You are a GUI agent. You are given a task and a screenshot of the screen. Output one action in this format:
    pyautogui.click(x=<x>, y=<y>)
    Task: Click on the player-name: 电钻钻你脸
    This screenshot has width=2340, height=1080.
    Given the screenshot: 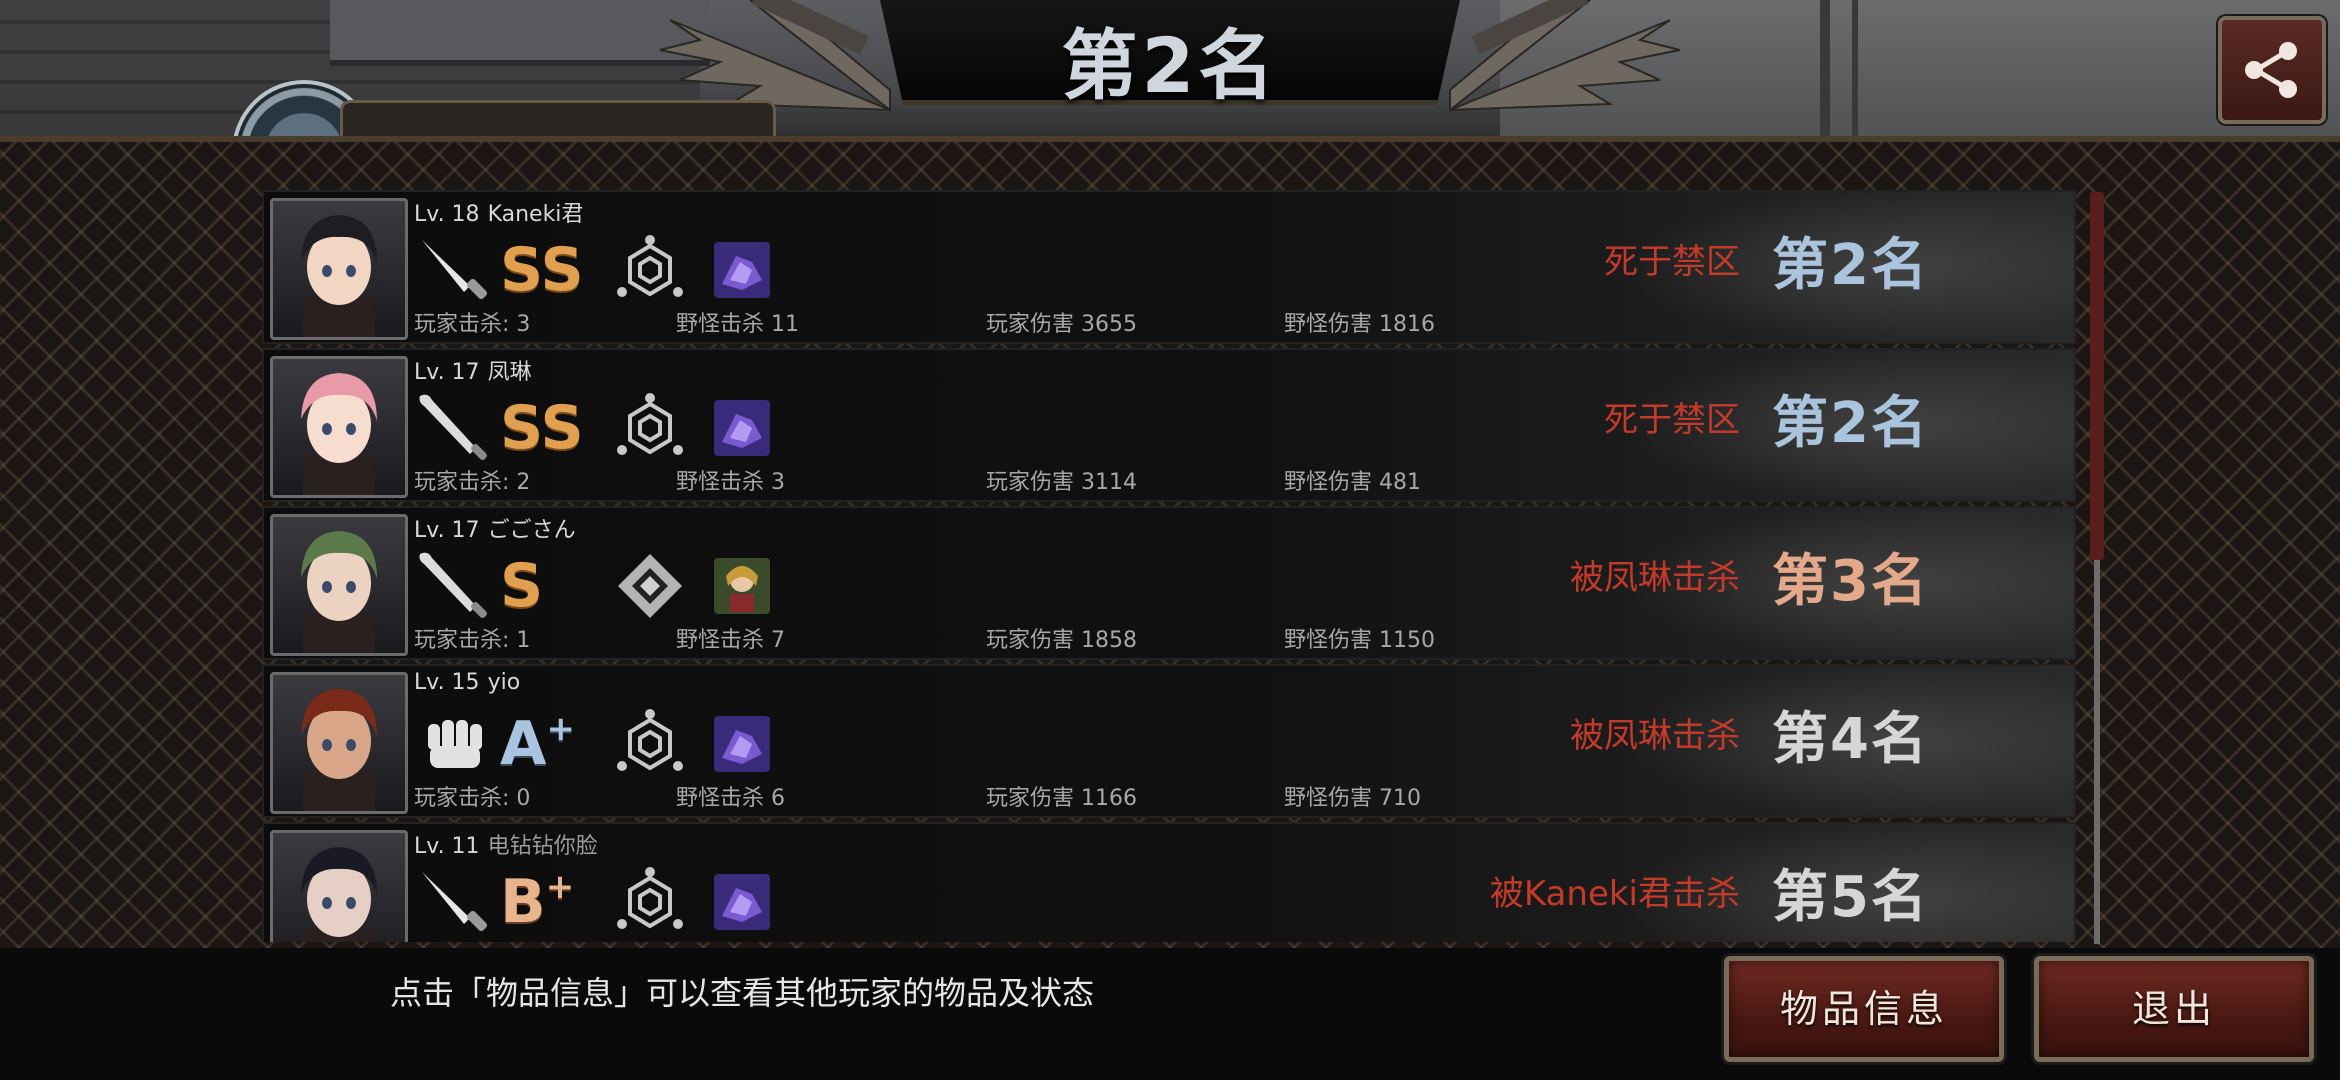 What is the action you would take?
    pyautogui.click(x=542, y=846)
    